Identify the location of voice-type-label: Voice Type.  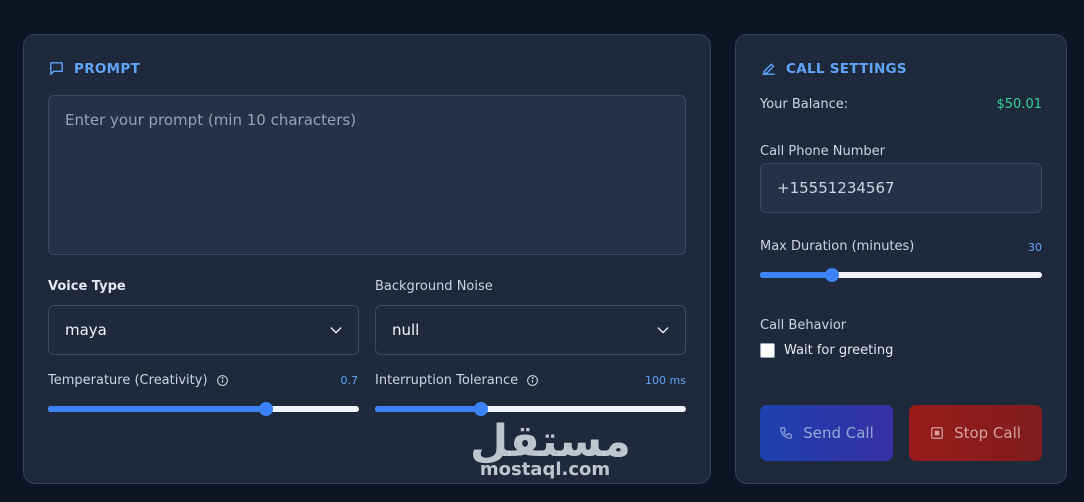
(87, 286).